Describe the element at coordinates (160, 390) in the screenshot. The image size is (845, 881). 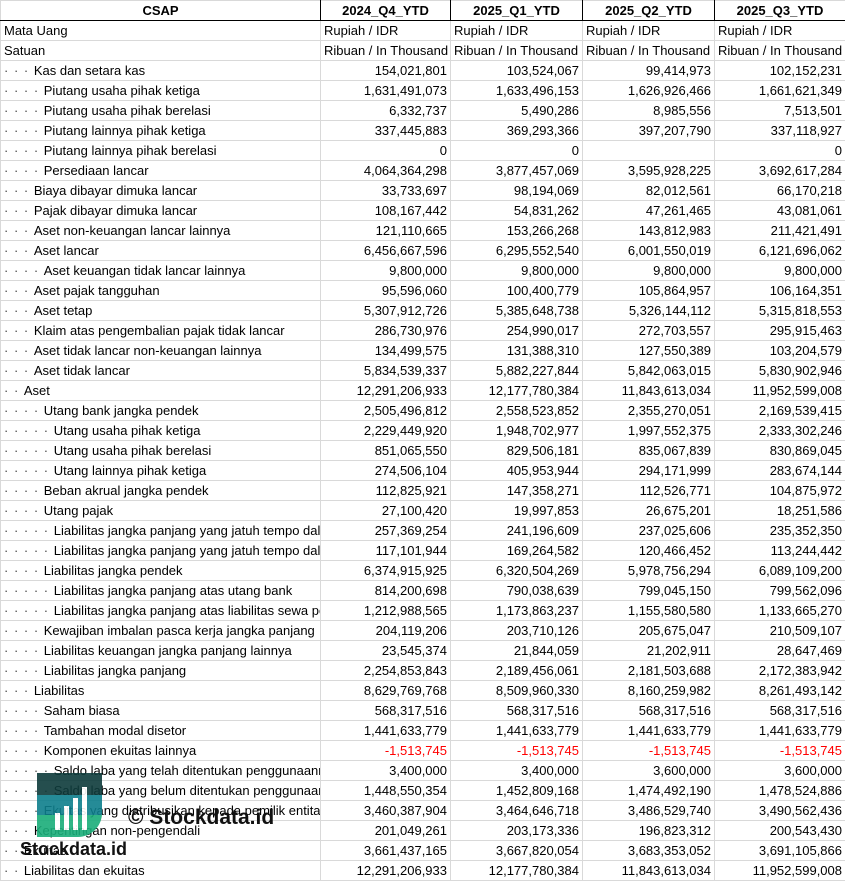
I see `row-label-cell: · · Aset` at that location.